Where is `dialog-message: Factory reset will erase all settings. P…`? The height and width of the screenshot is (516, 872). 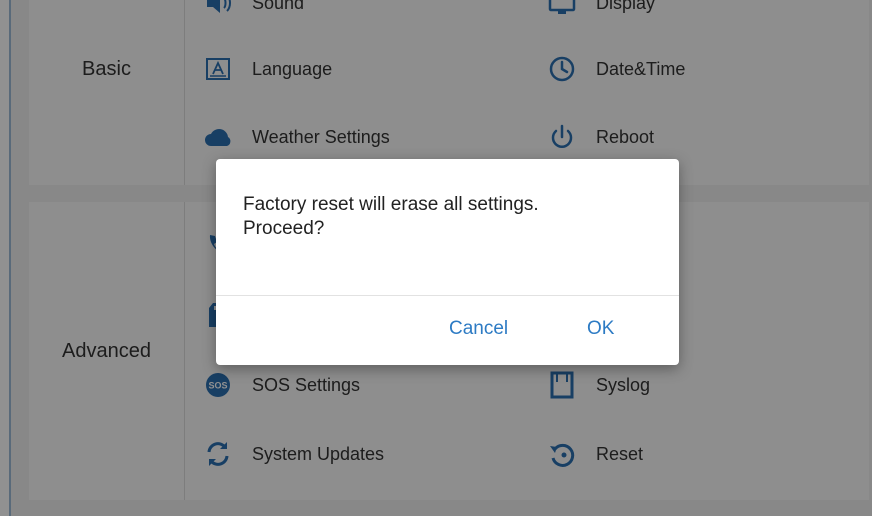 dialog-message: Factory reset will erase all settings. P… is located at coordinates (443, 217).